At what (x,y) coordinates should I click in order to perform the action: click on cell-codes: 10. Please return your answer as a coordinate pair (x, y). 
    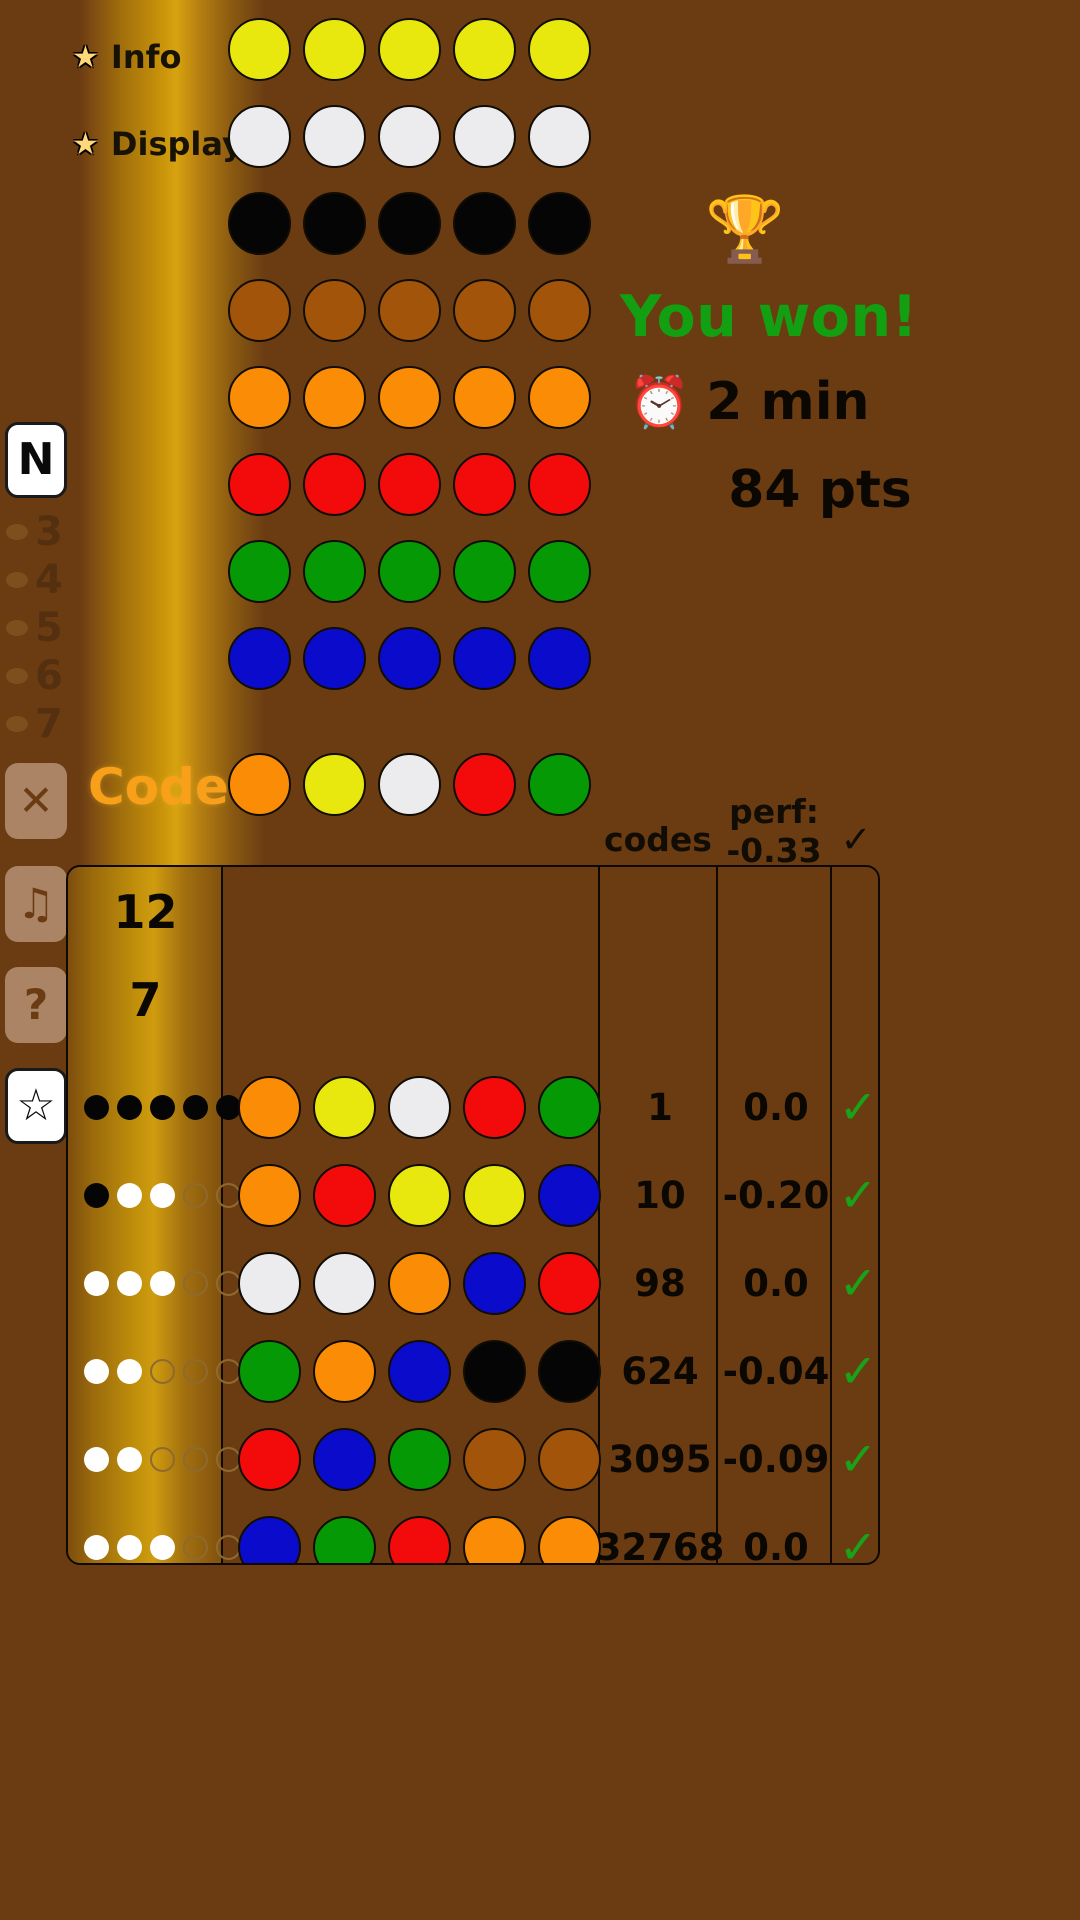
    Looking at the image, I should click on (660, 1195).